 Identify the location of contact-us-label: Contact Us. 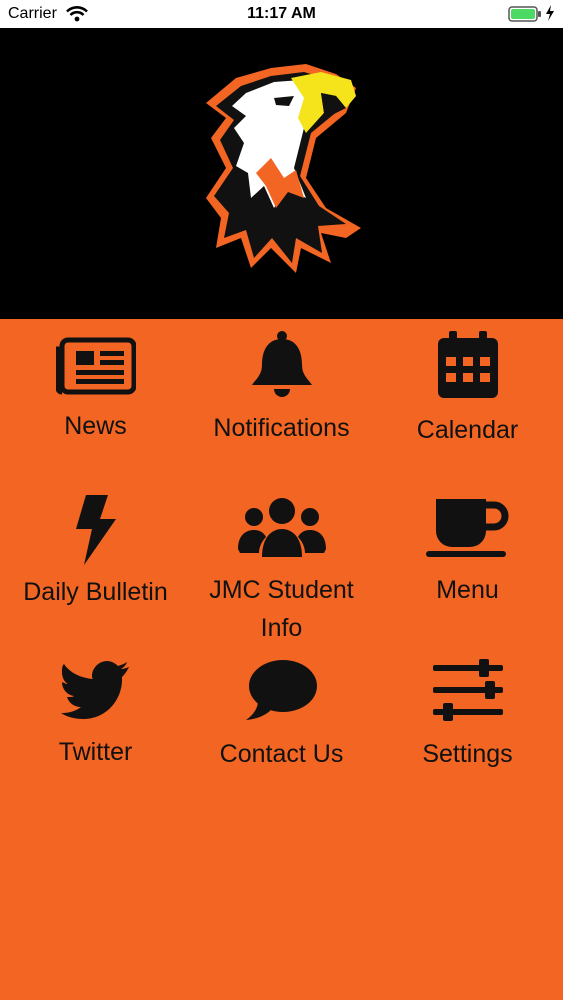
(281, 754).